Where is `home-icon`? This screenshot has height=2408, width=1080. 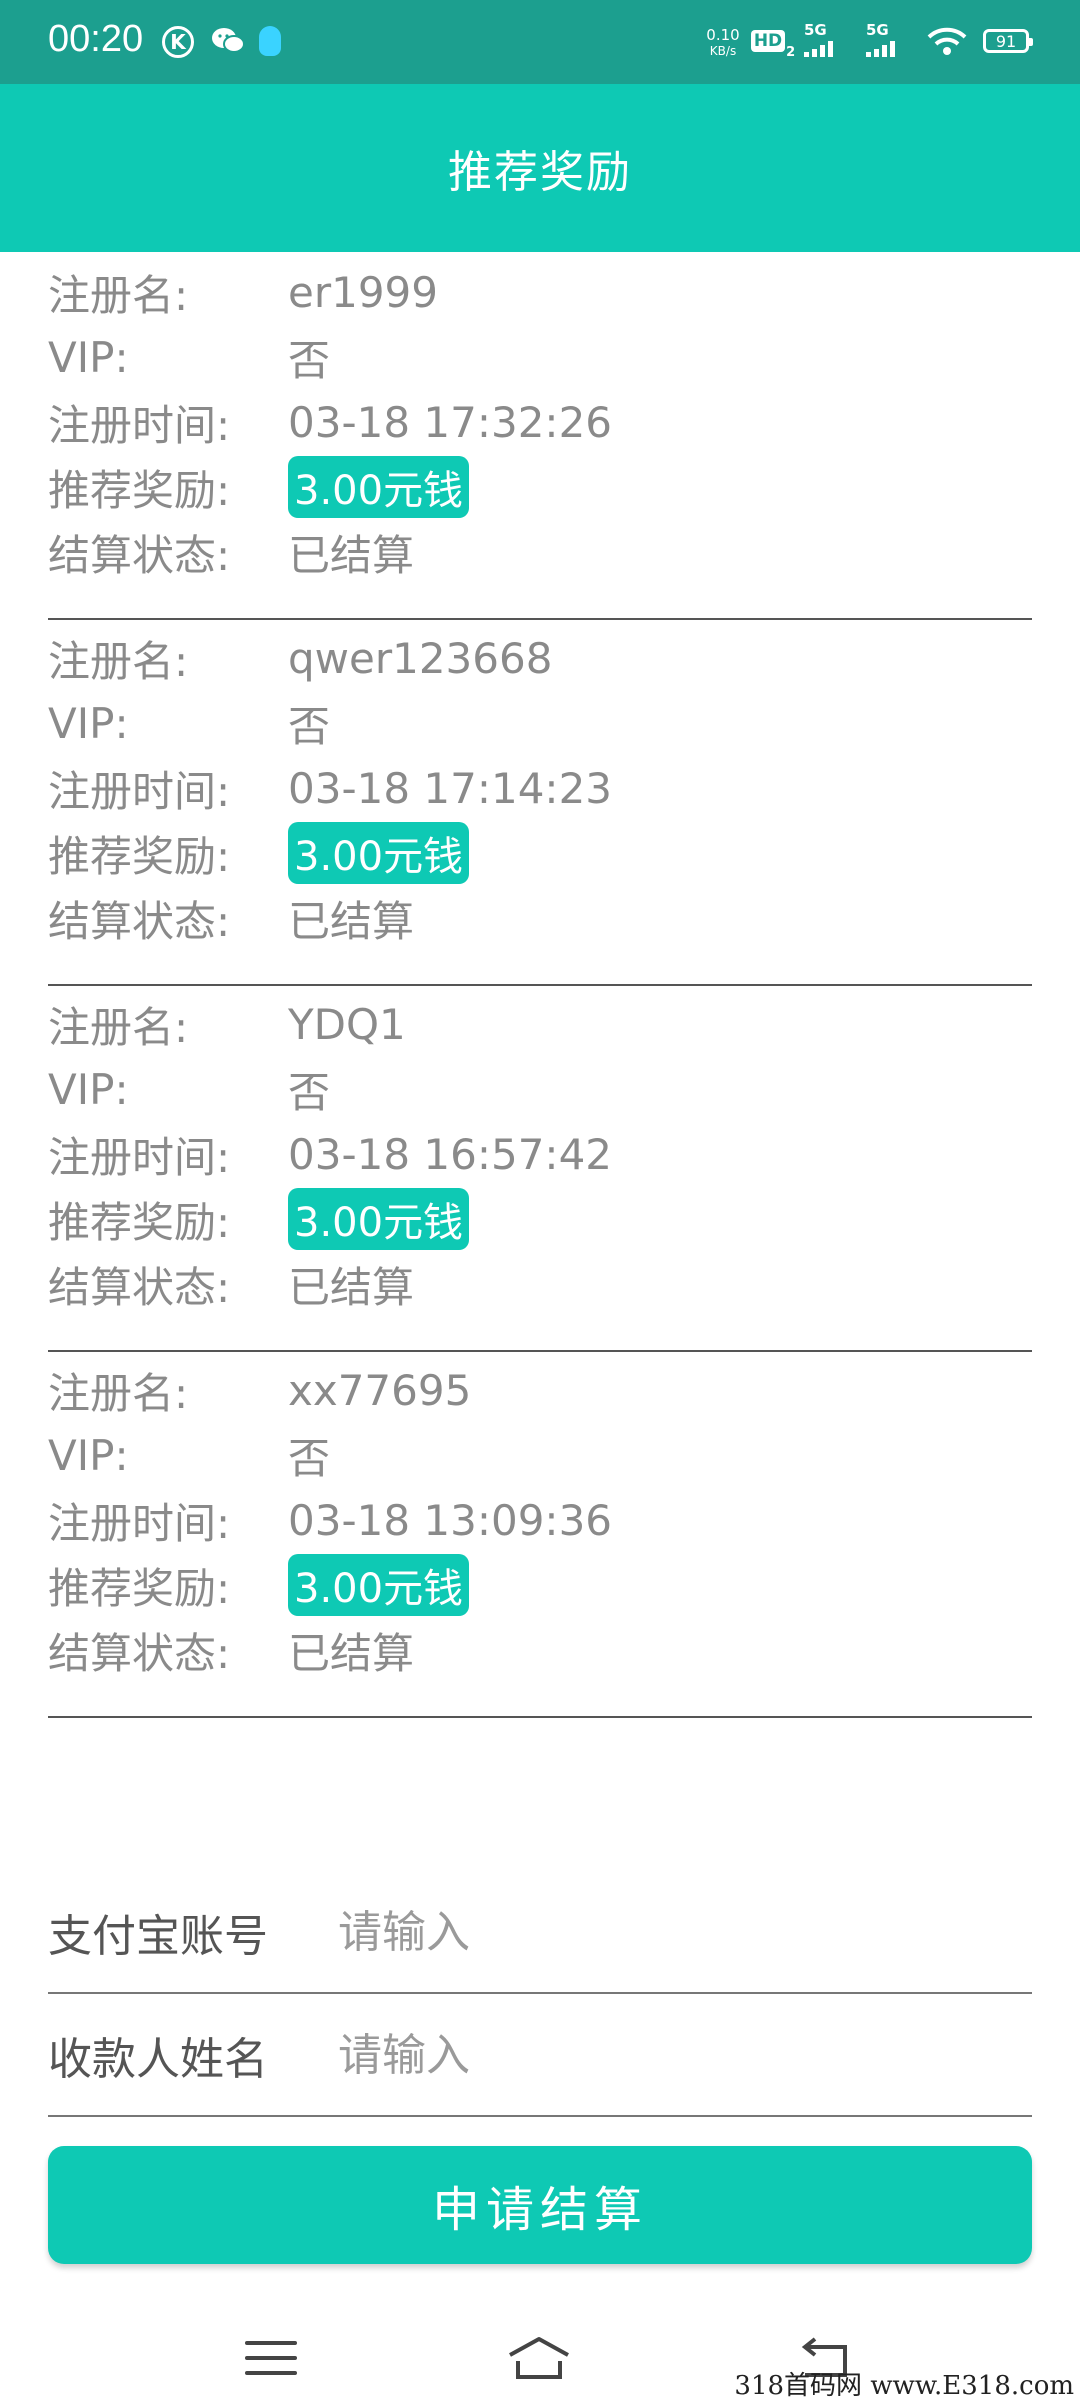
home-icon is located at coordinates (539, 2358).